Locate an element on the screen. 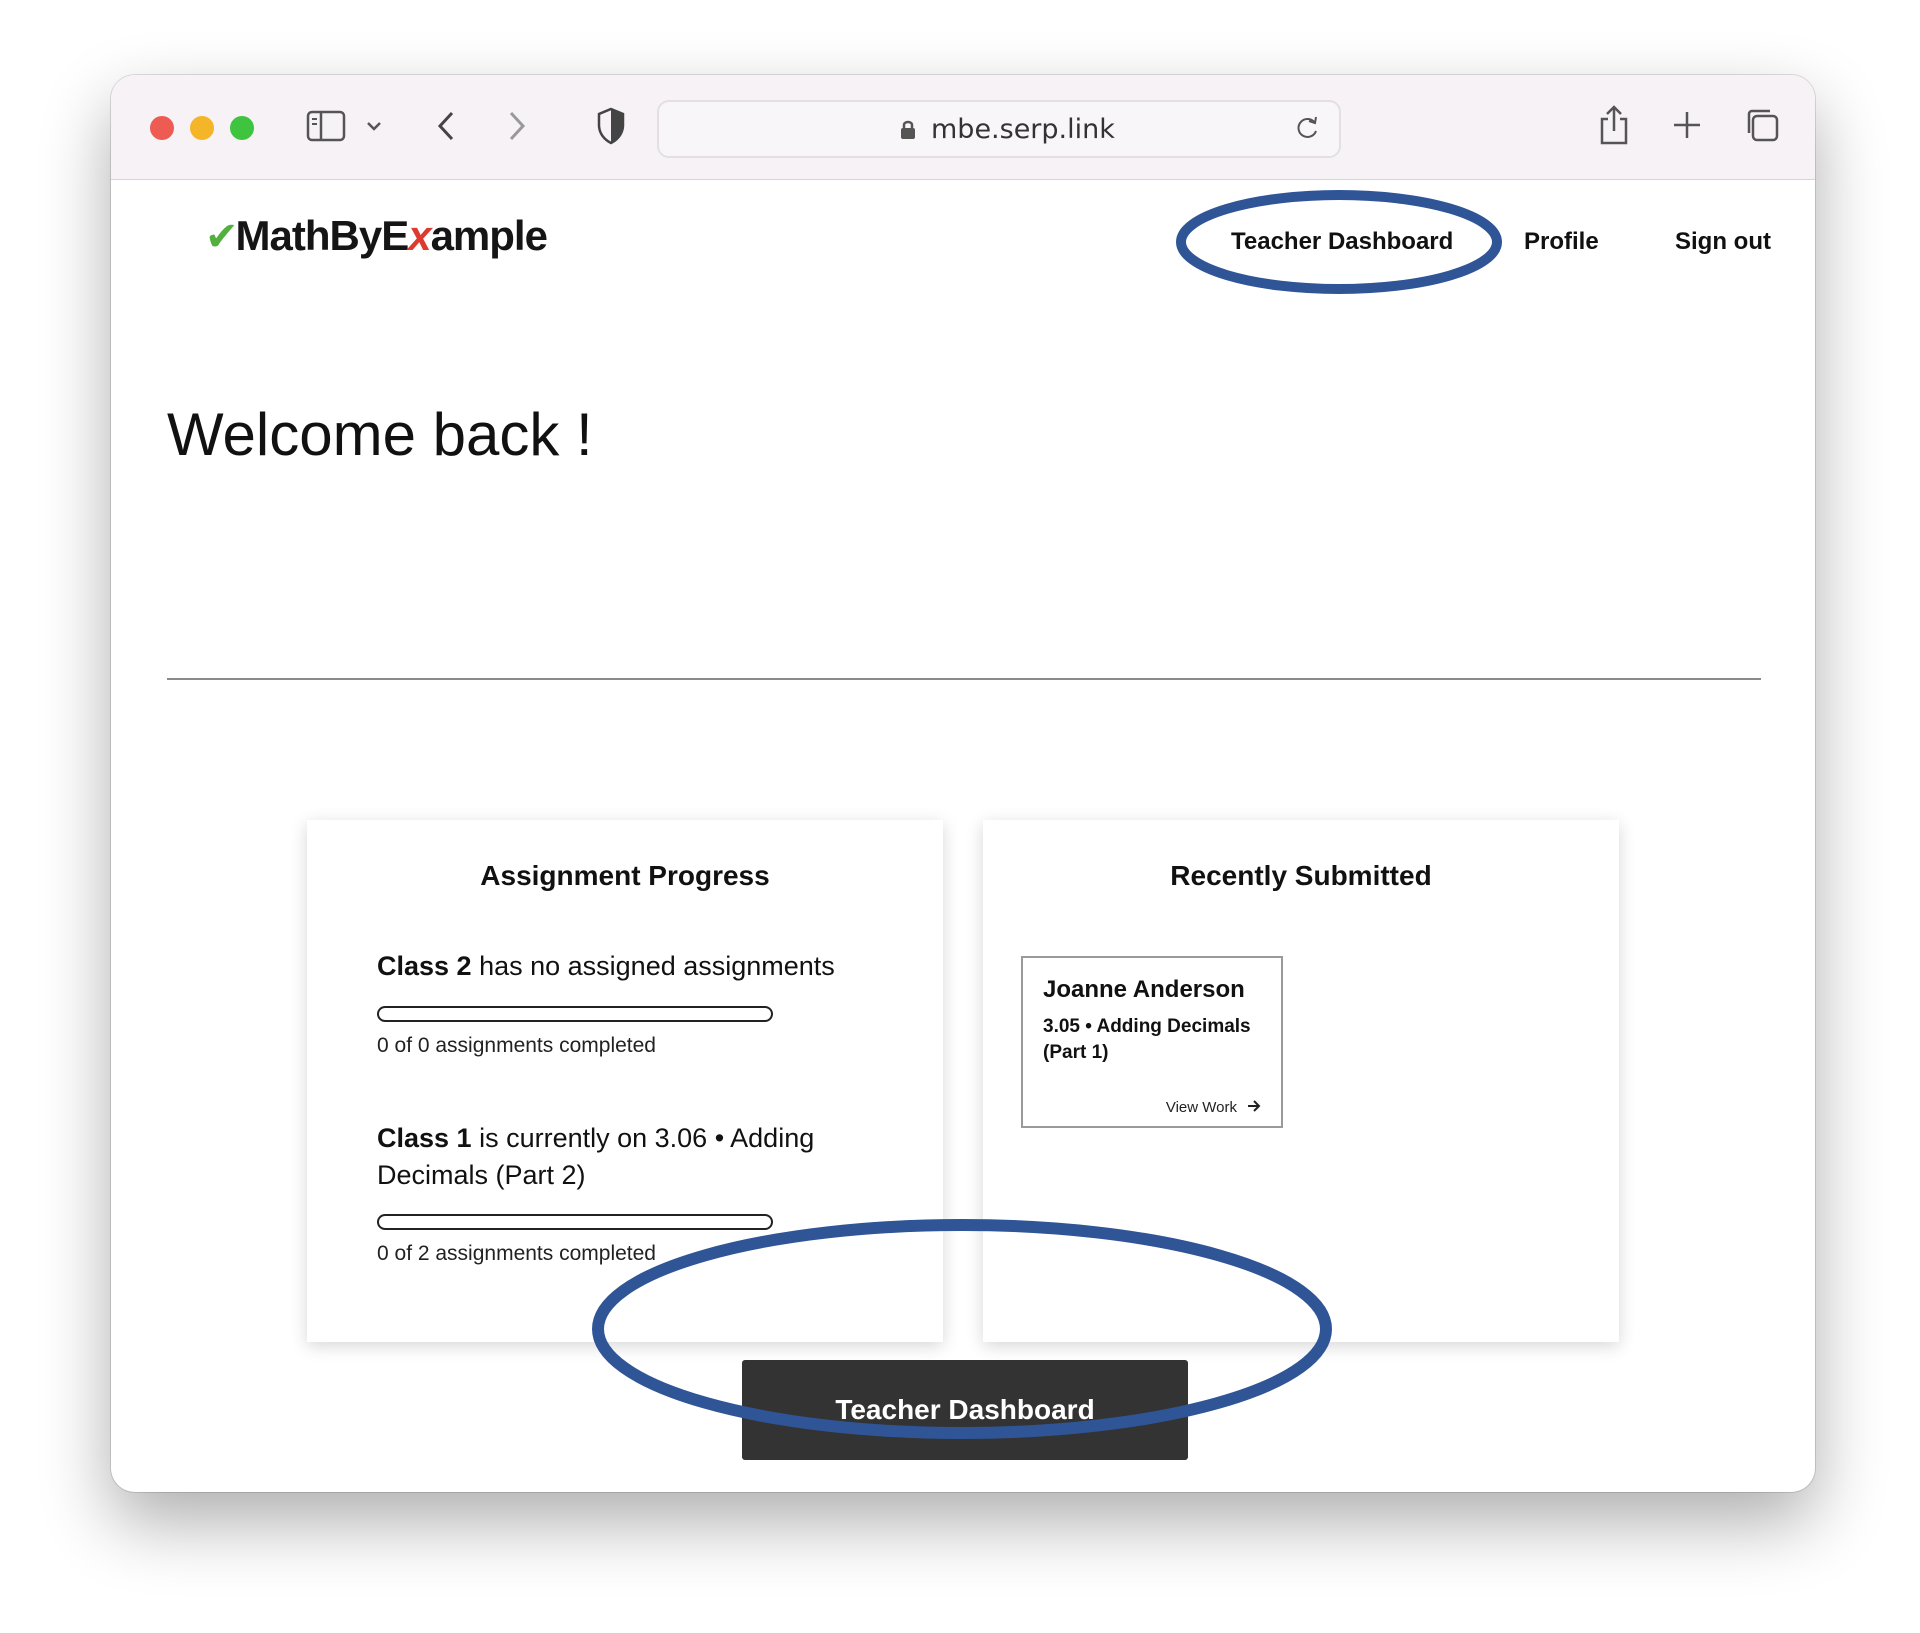 The width and height of the screenshot is (1920, 1633). shield-icon is located at coordinates (611, 126).